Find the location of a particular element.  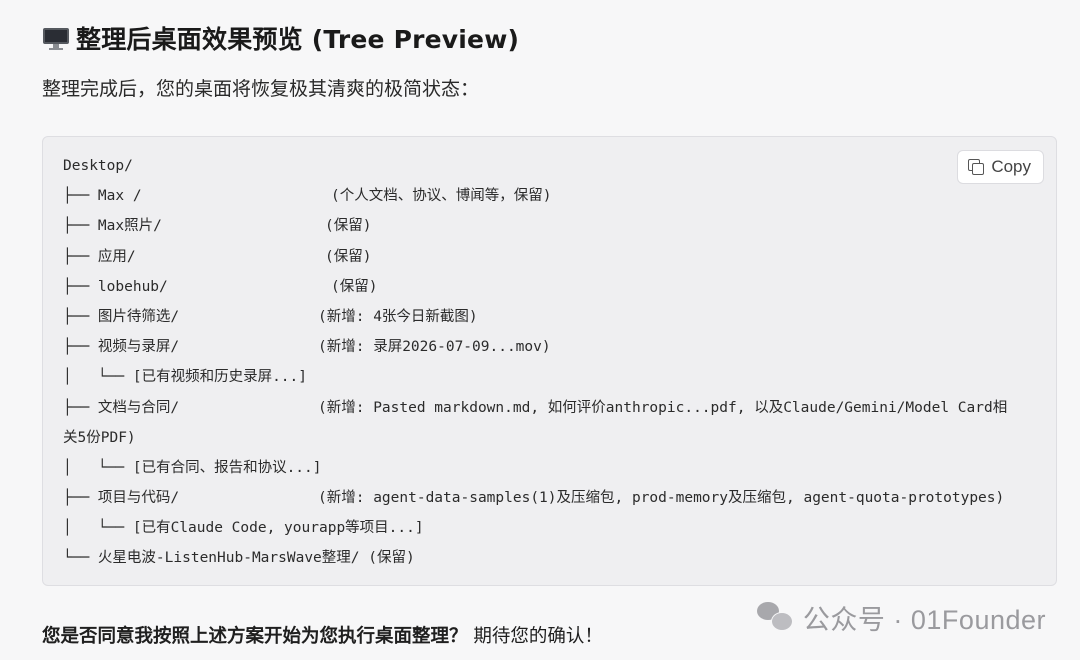

confirmation-followup: 期待您的确认！ is located at coordinates (538, 636).